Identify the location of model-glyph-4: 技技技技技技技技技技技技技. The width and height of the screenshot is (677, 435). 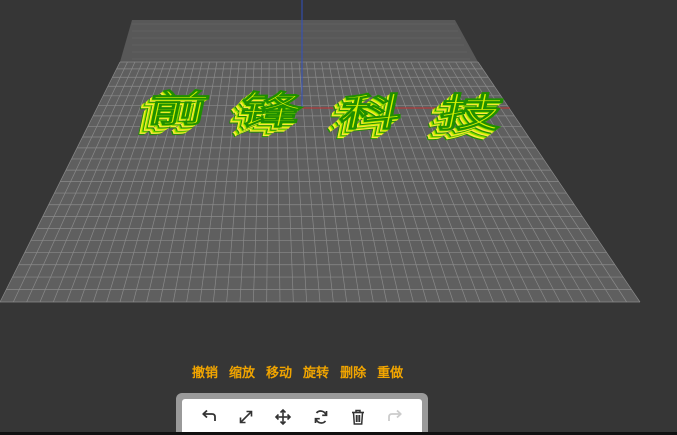
(466, 117).